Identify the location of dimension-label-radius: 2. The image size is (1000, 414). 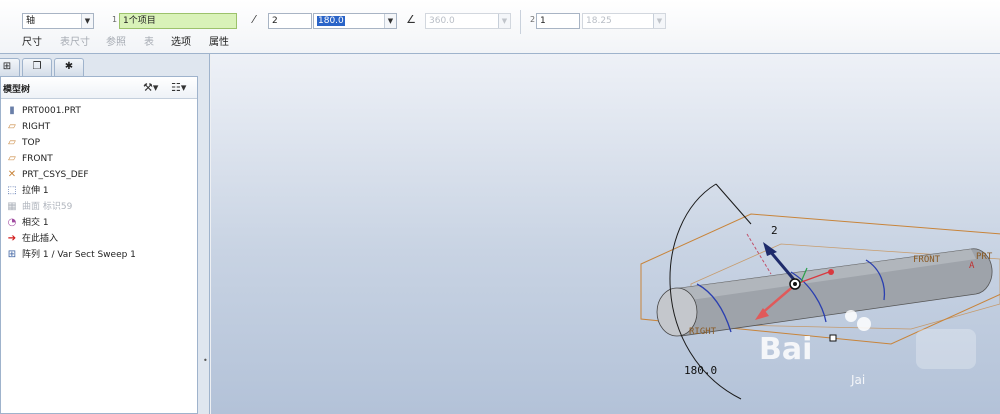
(774, 230).